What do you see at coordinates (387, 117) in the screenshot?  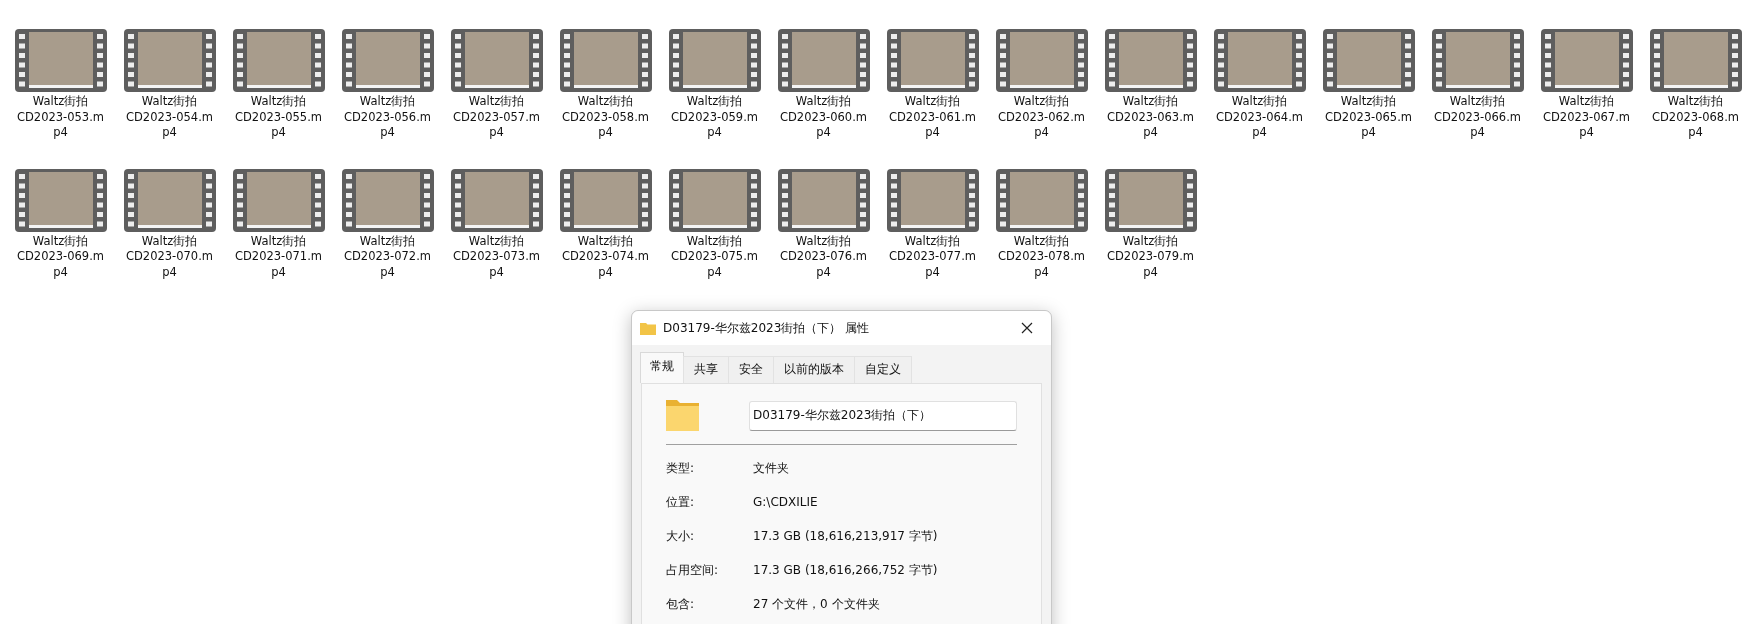 I see `file-name: Waltz街拍 CD2023-056.m p4` at bounding box center [387, 117].